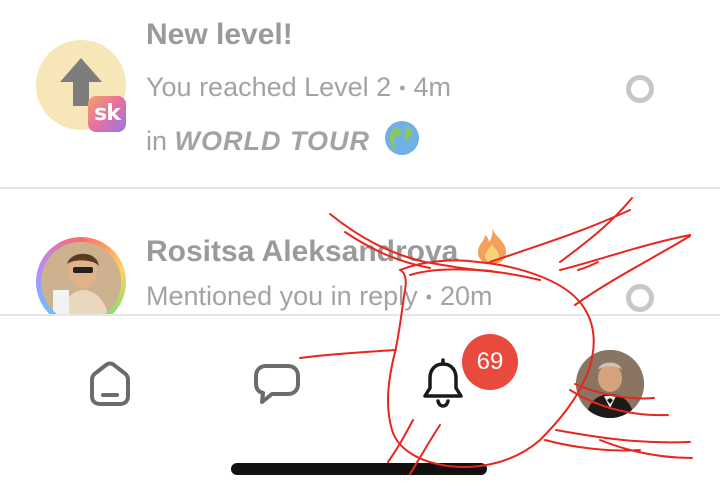 The height and width of the screenshot is (493, 720). I want to click on home-indicator, so click(359, 469).